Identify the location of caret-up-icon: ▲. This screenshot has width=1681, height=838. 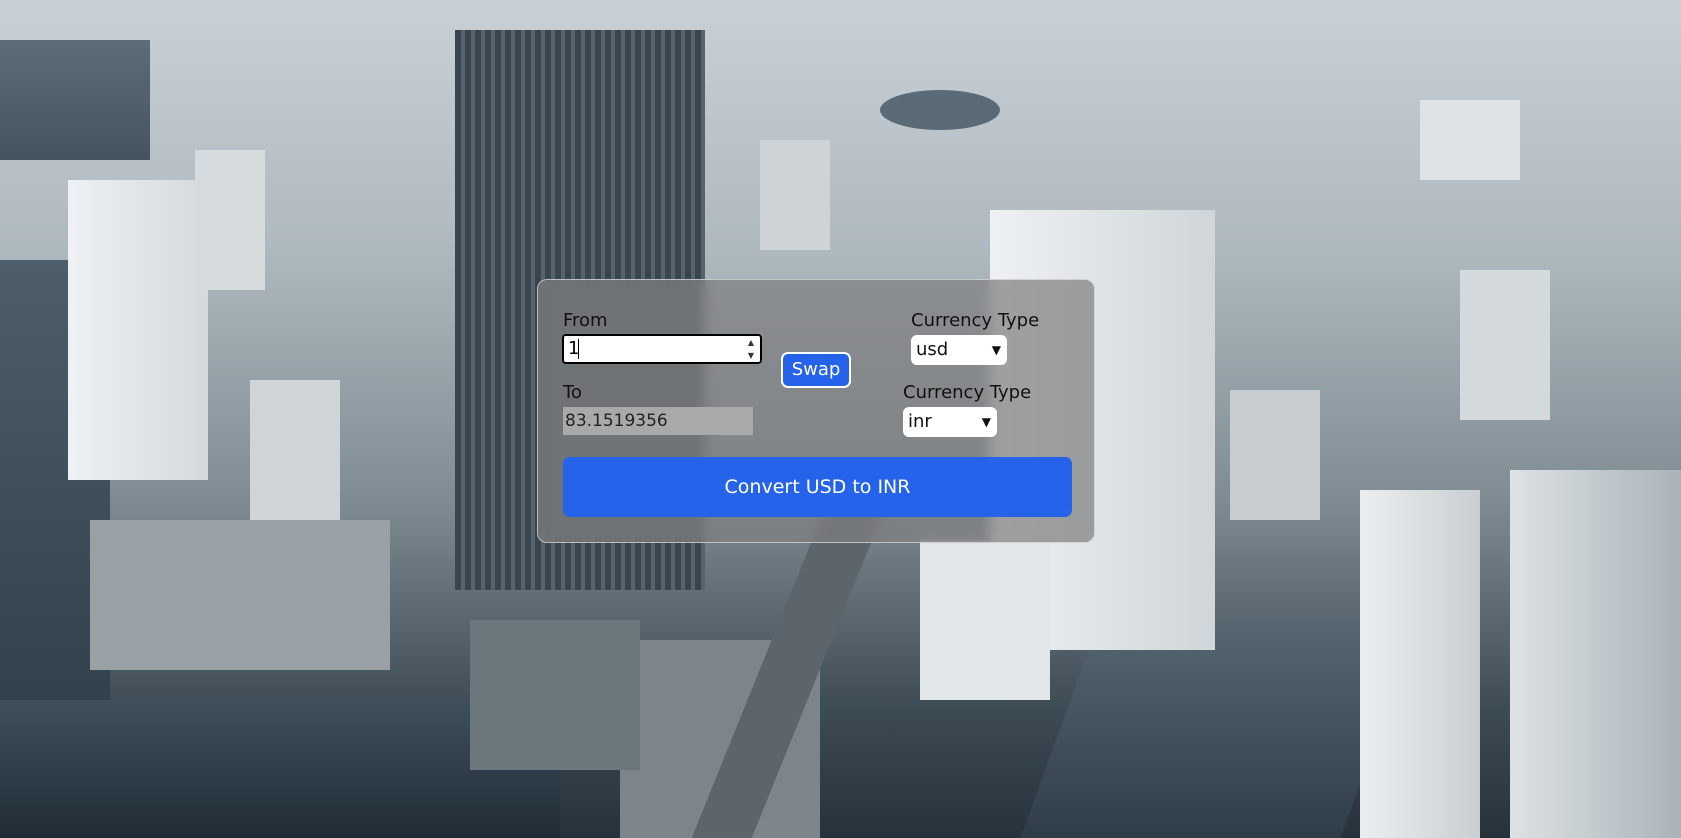
(751, 342).